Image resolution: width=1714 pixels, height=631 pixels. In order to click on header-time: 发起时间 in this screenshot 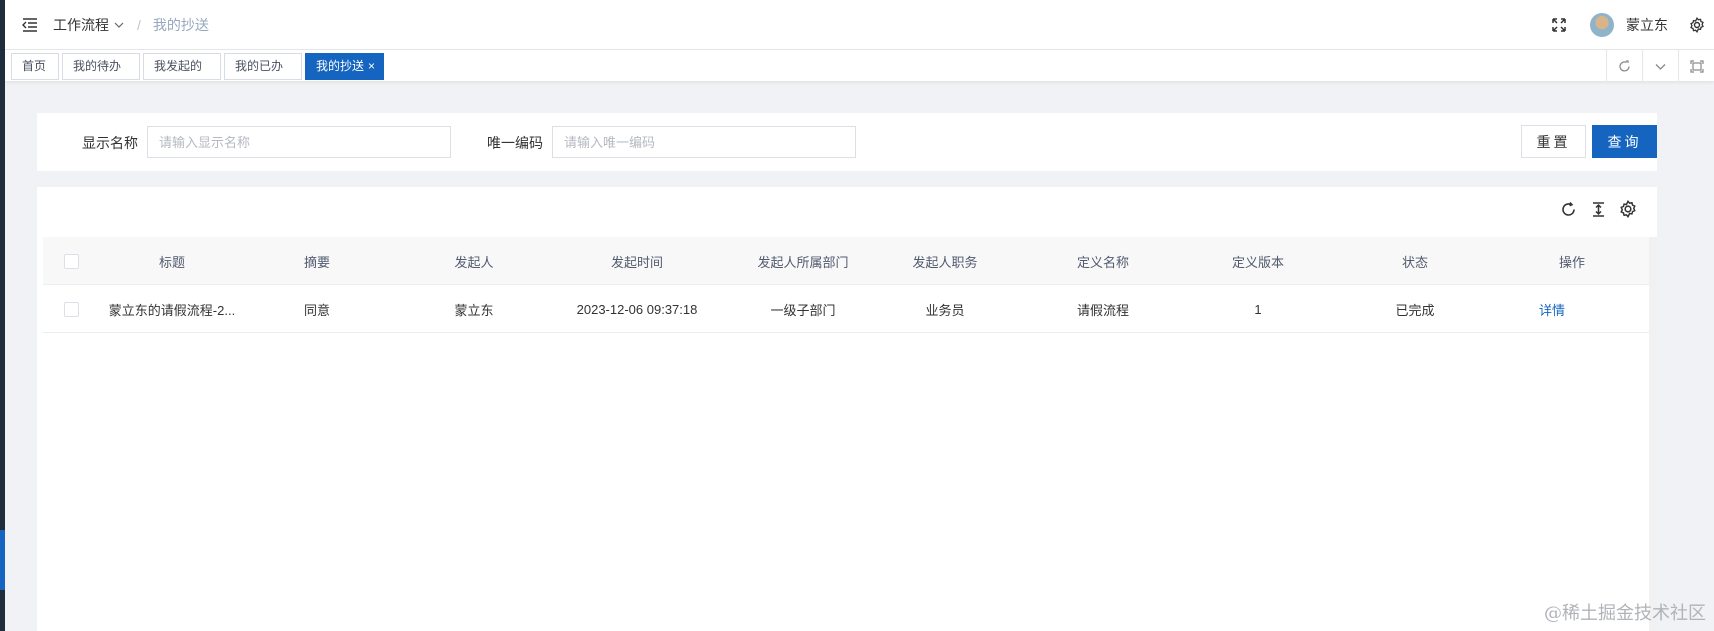, I will do `click(637, 261)`.